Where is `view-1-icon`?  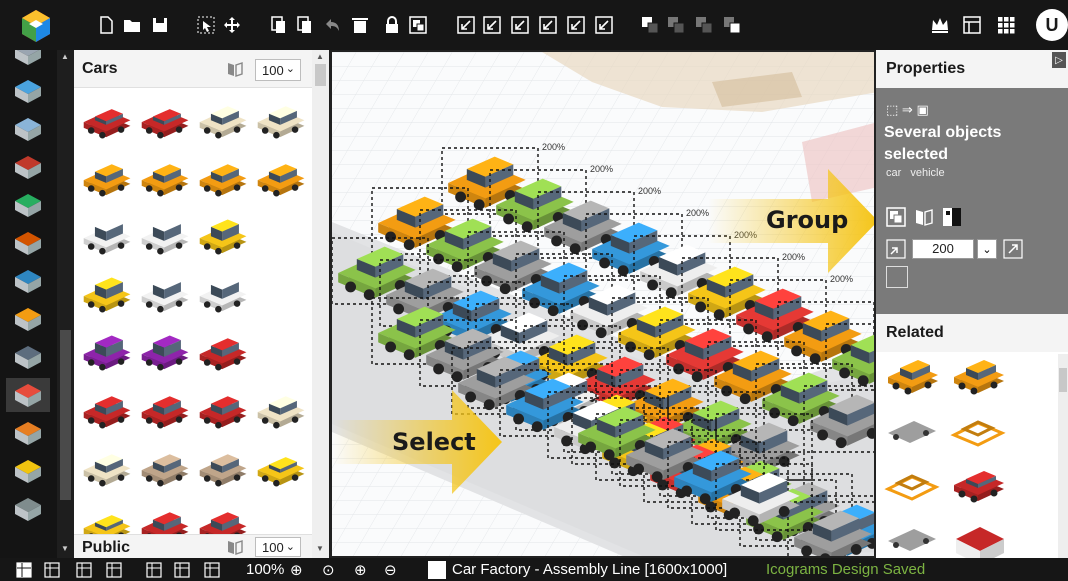
view-1-icon is located at coordinates (24, 570).